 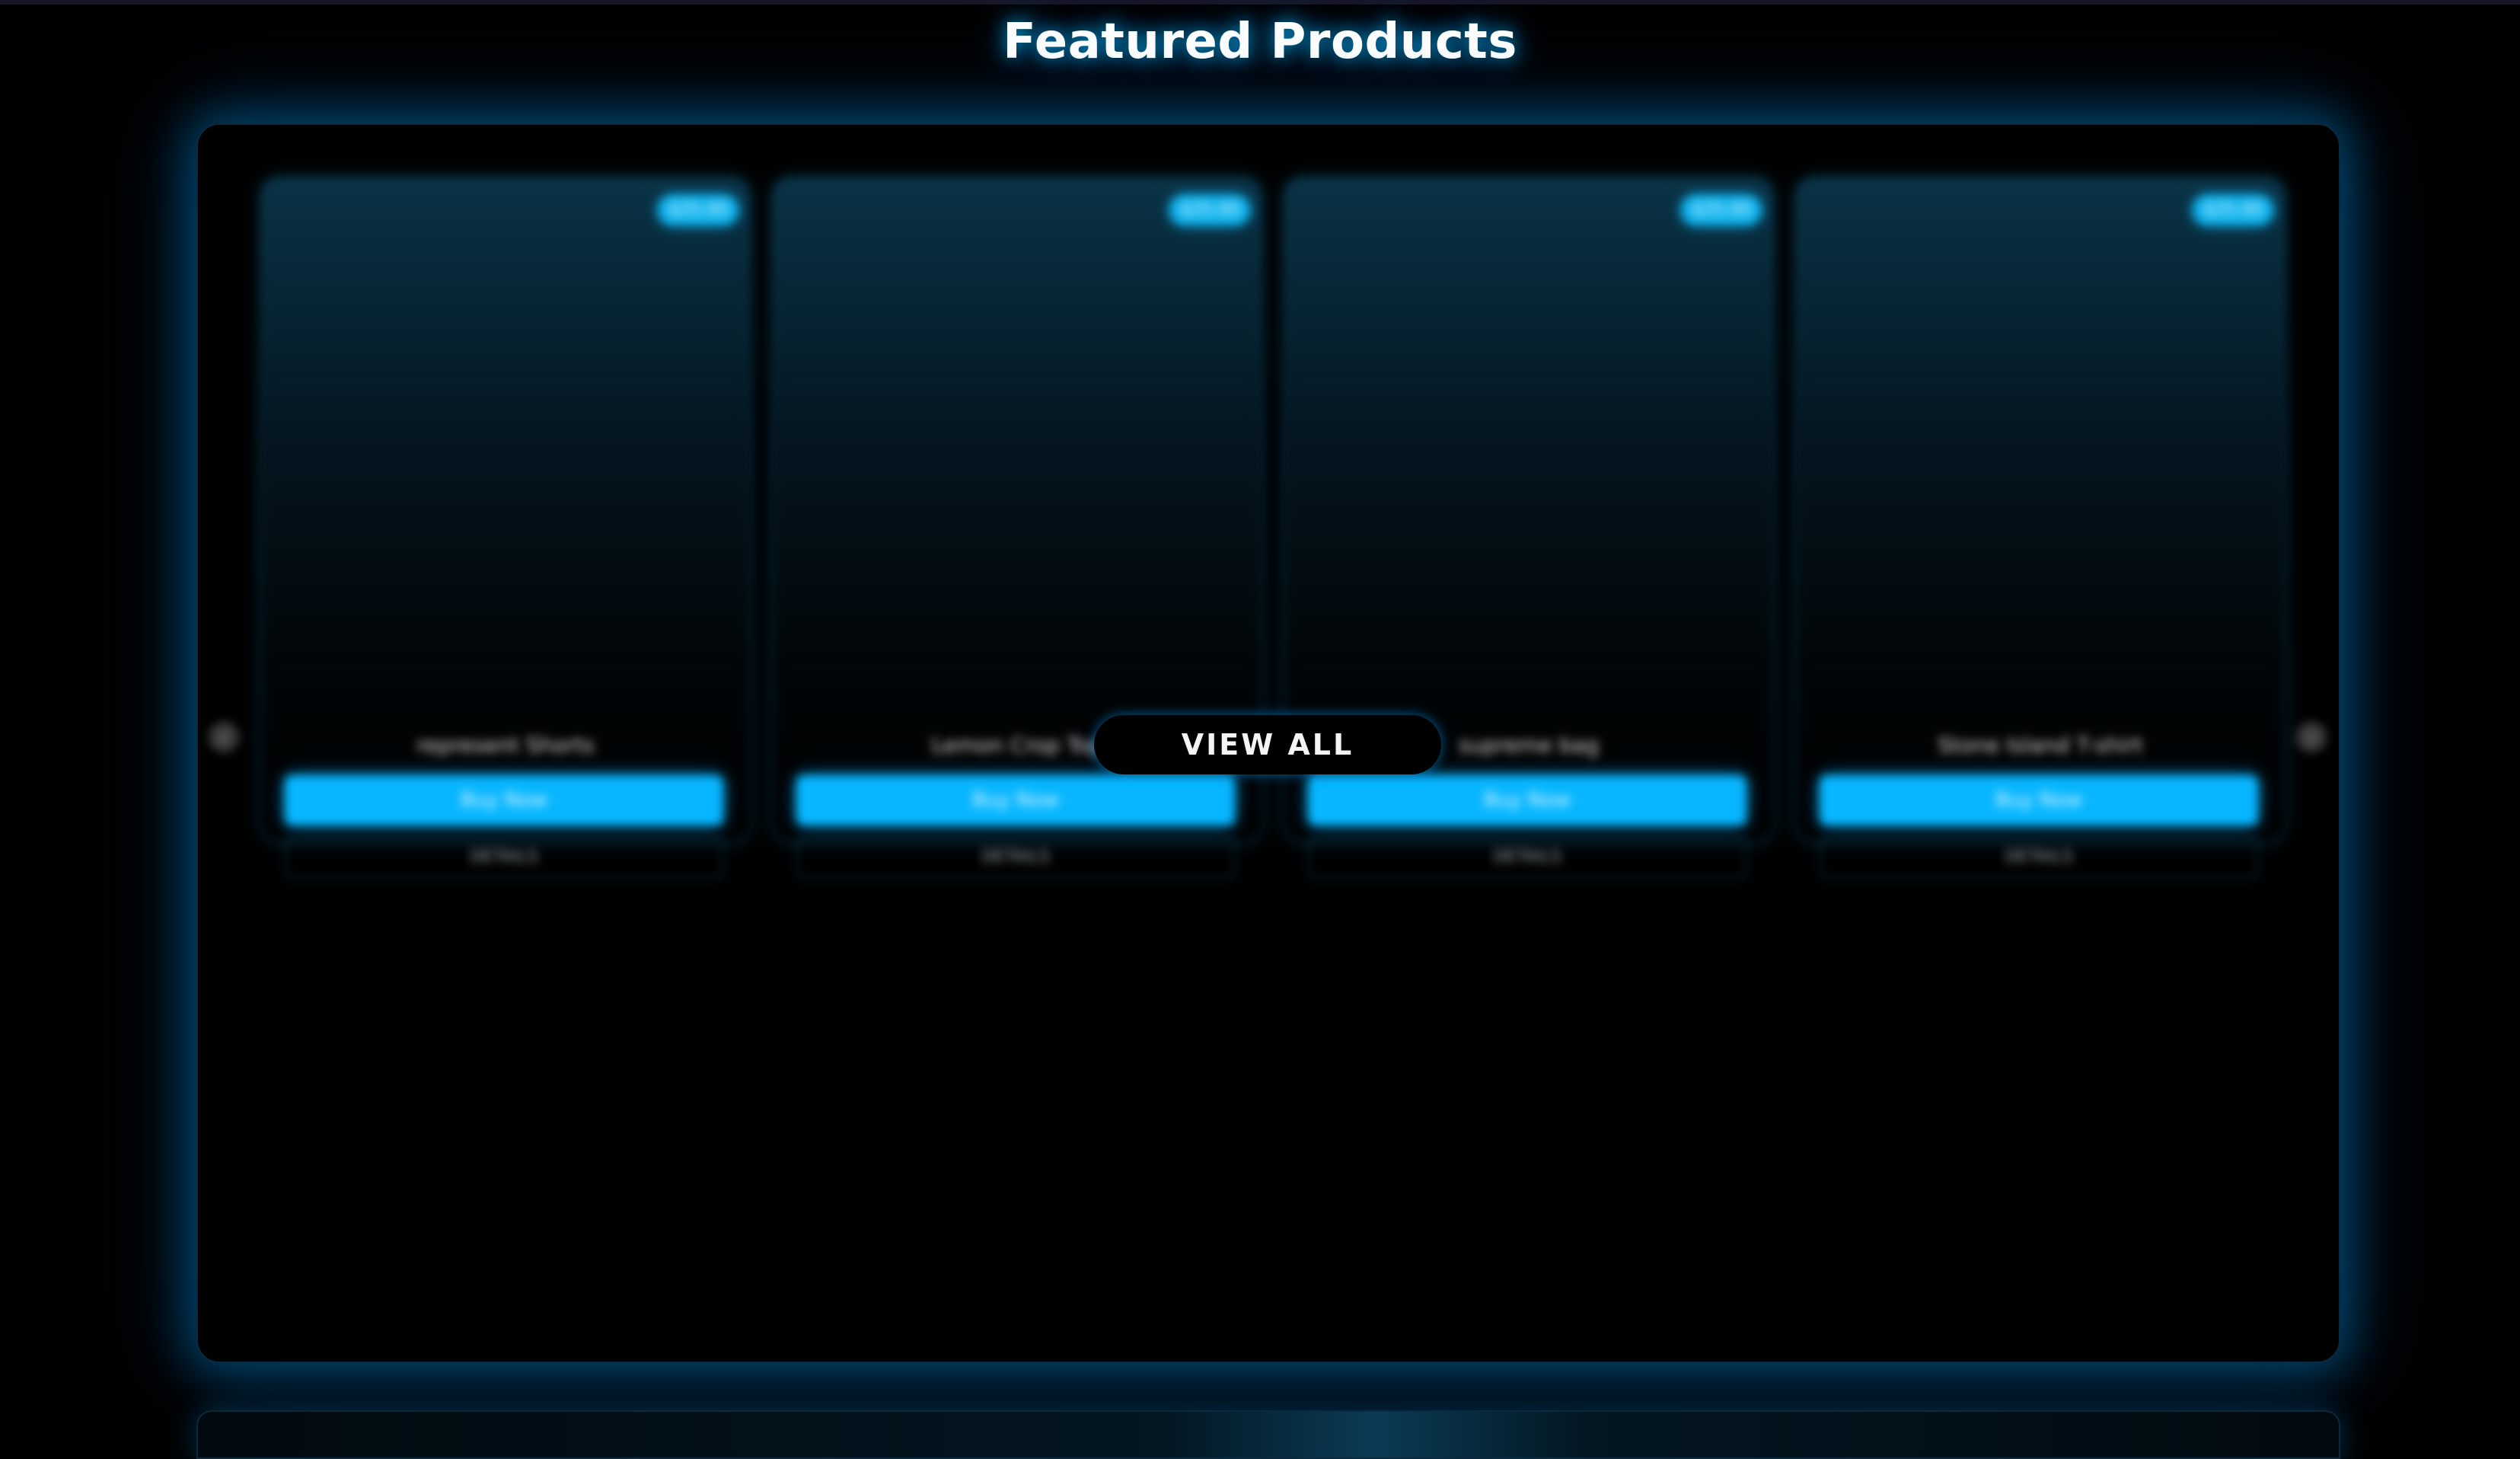 What do you see at coordinates (505, 745) in the screenshot?
I see `product-name: represent Shorts` at bounding box center [505, 745].